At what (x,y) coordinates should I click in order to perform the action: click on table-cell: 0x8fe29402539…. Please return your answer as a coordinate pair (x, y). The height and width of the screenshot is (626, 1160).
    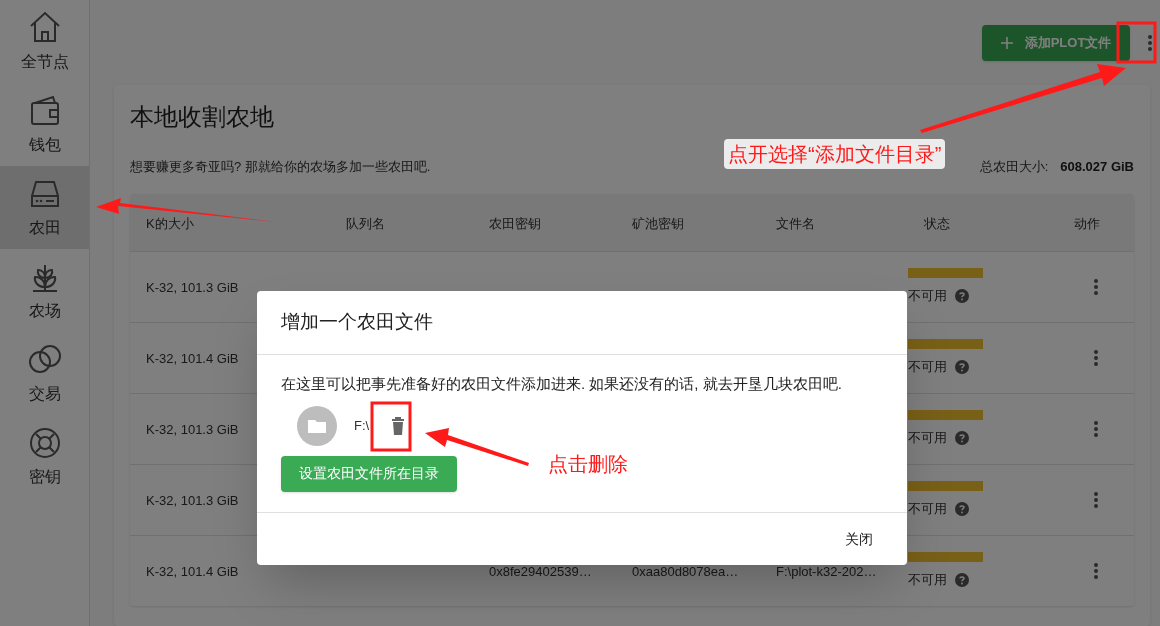
    Looking at the image, I should click on (540, 571).